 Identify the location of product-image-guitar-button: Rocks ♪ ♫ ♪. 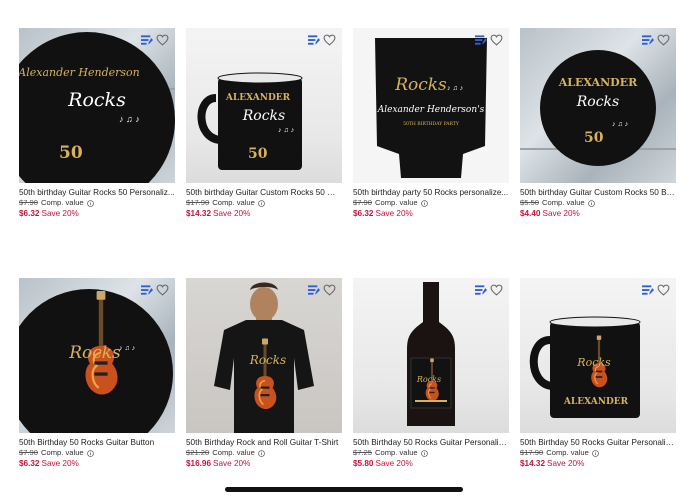
(97, 355).